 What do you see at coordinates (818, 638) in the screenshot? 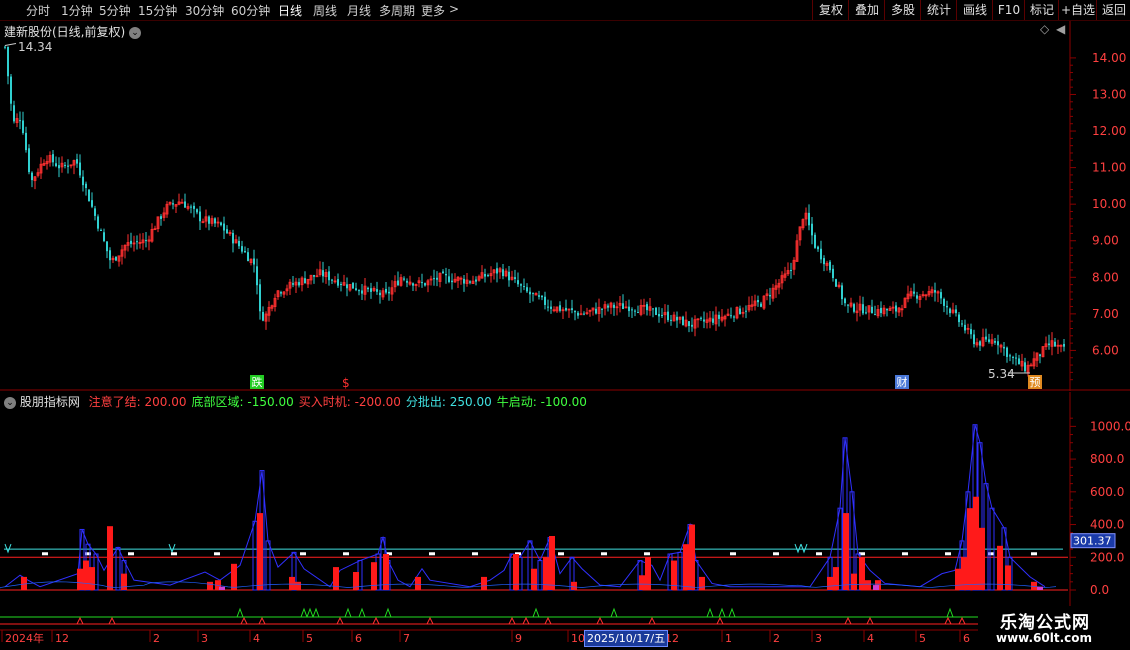
I see `time-axis-label: 3` at bounding box center [818, 638].